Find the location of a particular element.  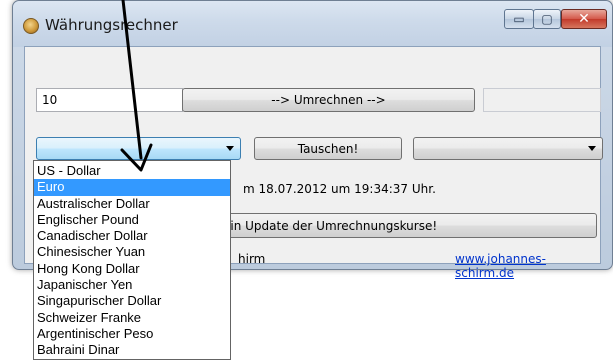

dropdown-item: Bahraini Dinar is located at coordinates (132, 350).